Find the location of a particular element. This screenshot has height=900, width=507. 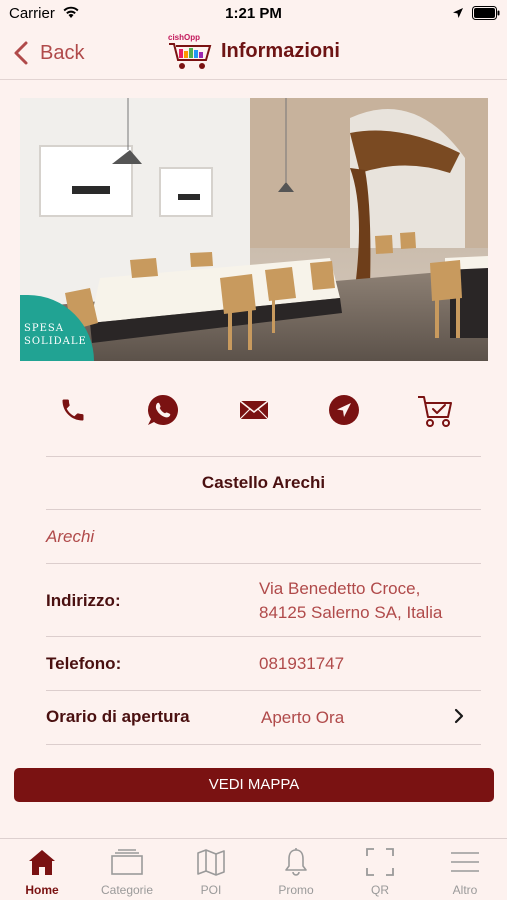

navigation-icon is located at coordinates (344, 410).